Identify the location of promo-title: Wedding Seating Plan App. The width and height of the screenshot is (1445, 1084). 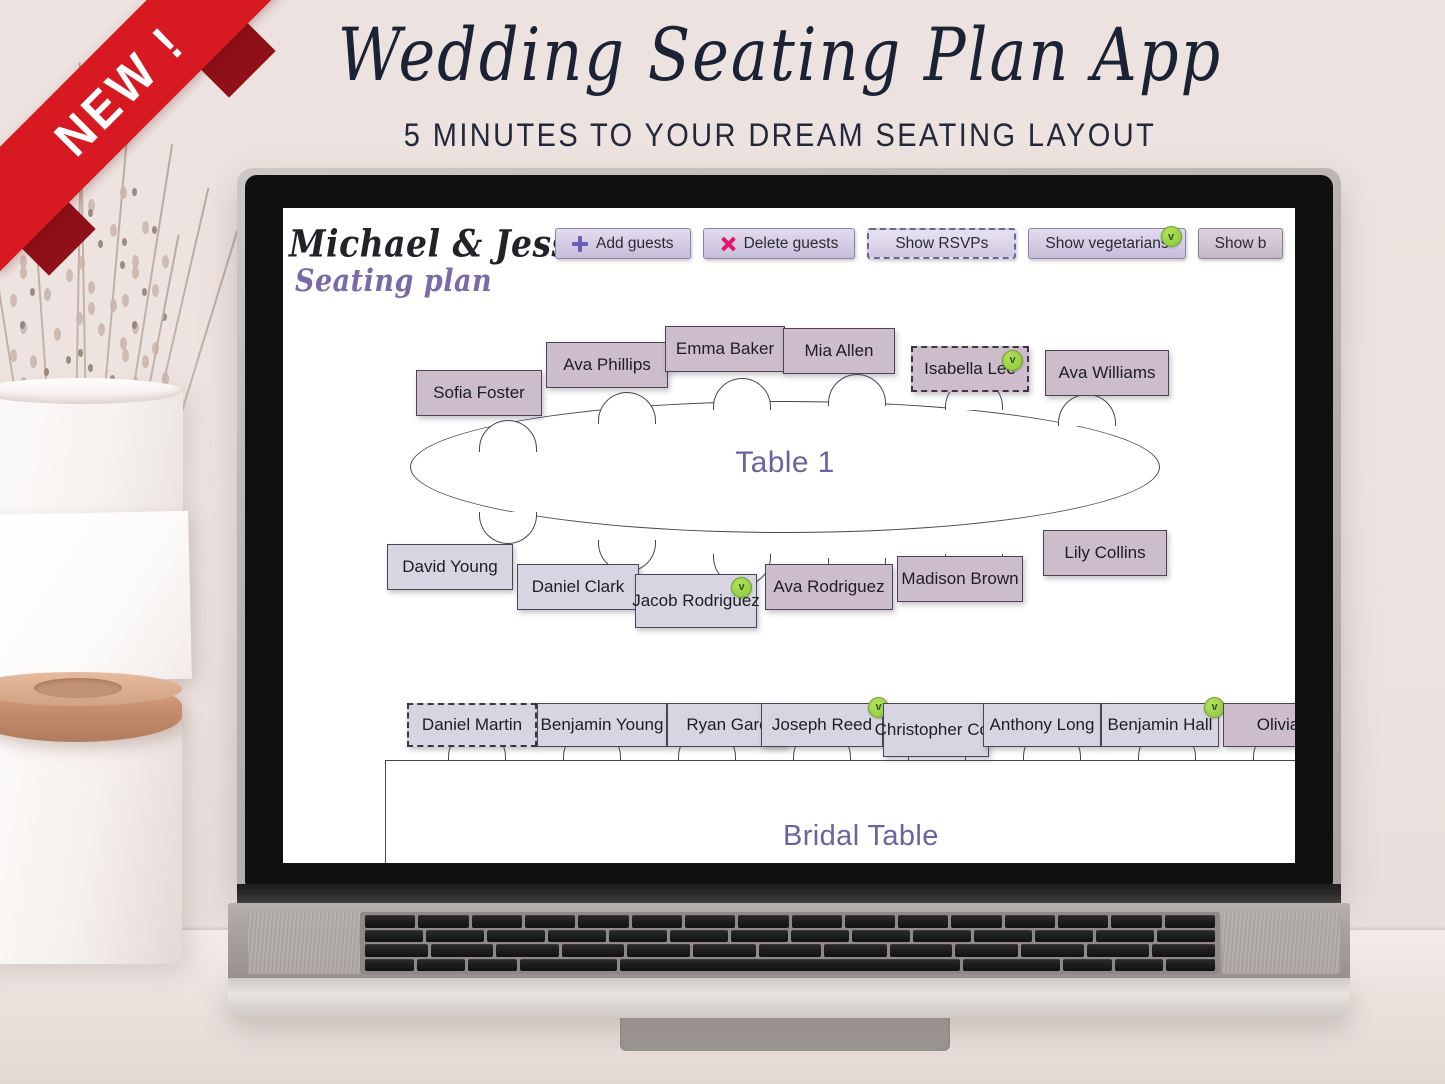
(780, 54).